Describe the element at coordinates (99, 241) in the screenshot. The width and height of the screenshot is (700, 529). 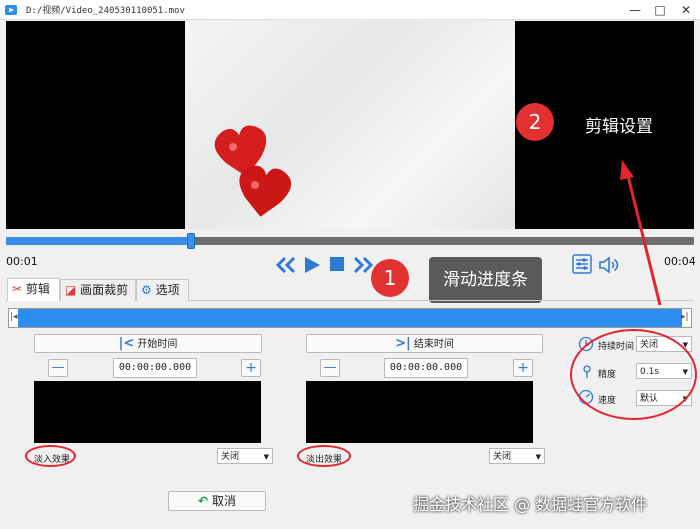
I see `seek-progress` at that location.